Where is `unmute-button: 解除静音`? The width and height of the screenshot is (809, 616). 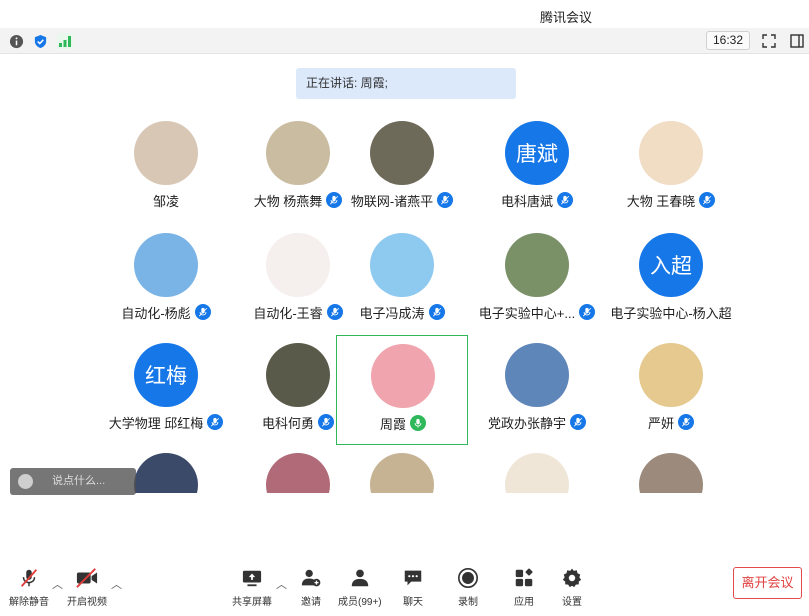
unmute-button: 解除静音 is located at coordinates (29, 587).